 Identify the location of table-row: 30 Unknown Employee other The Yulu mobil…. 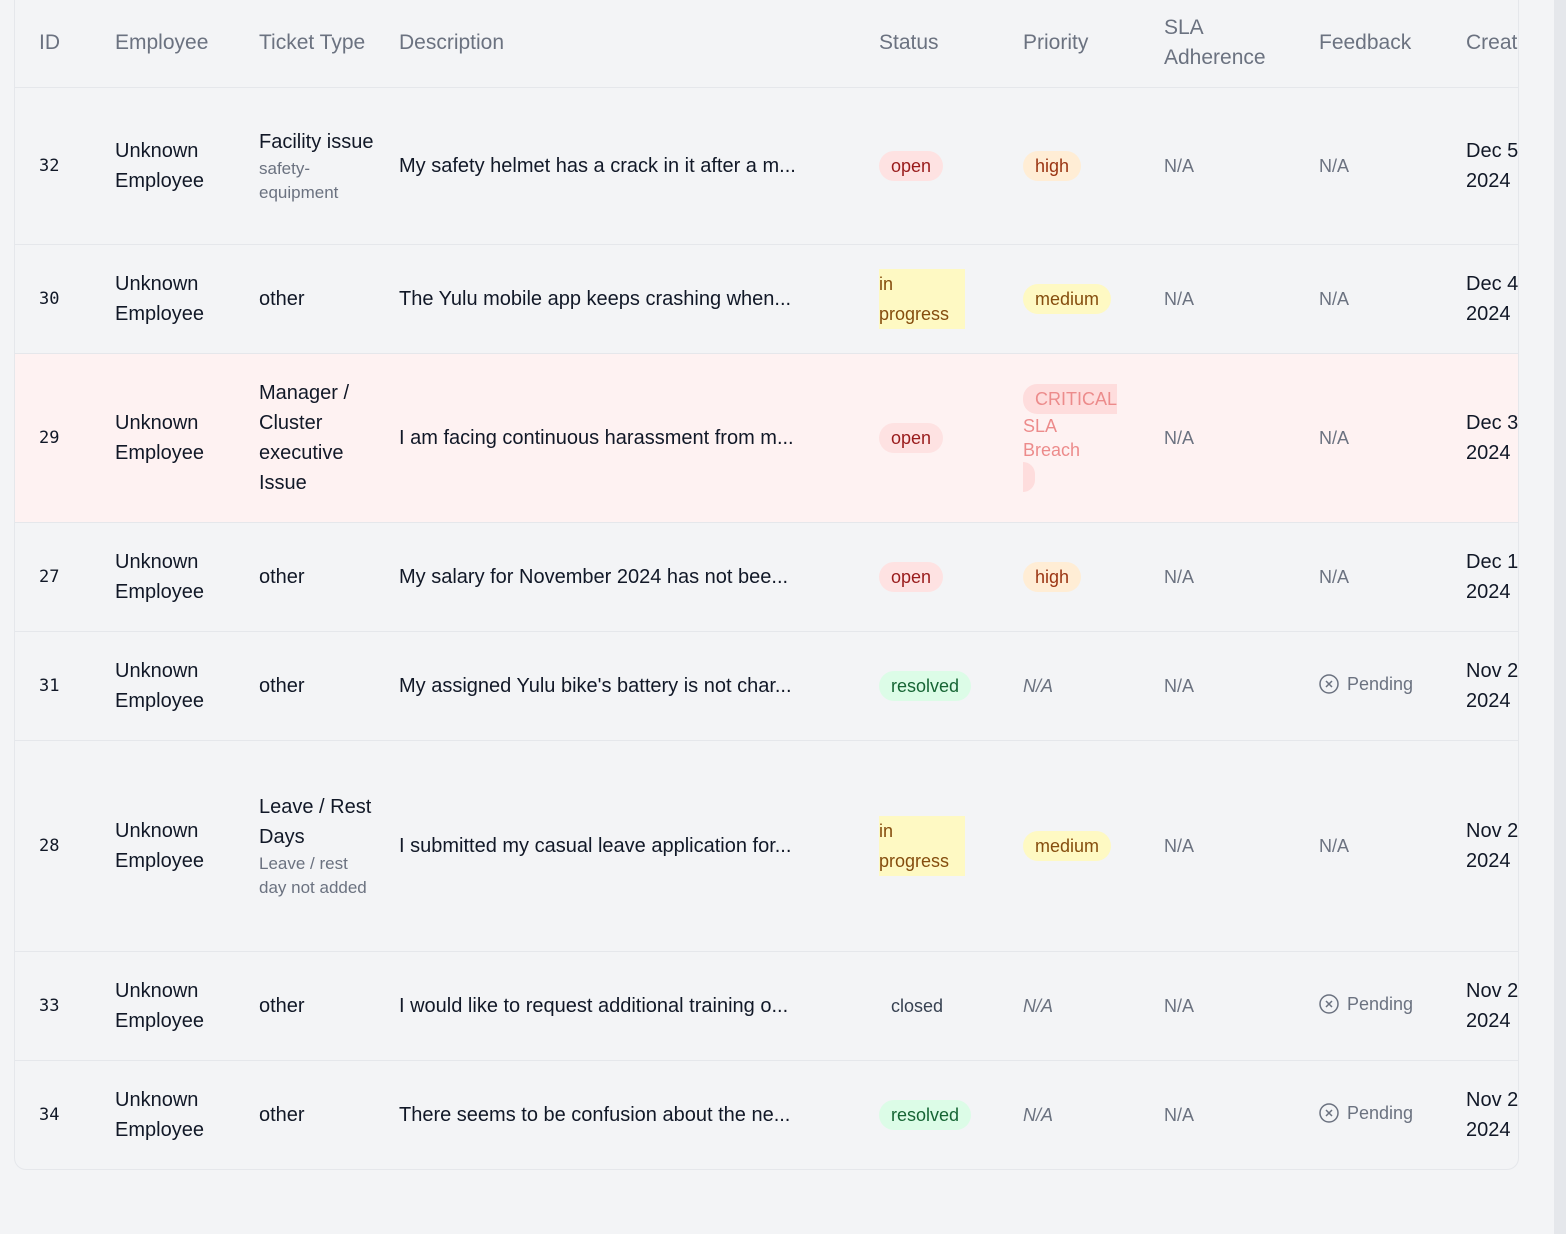
(766, 298).